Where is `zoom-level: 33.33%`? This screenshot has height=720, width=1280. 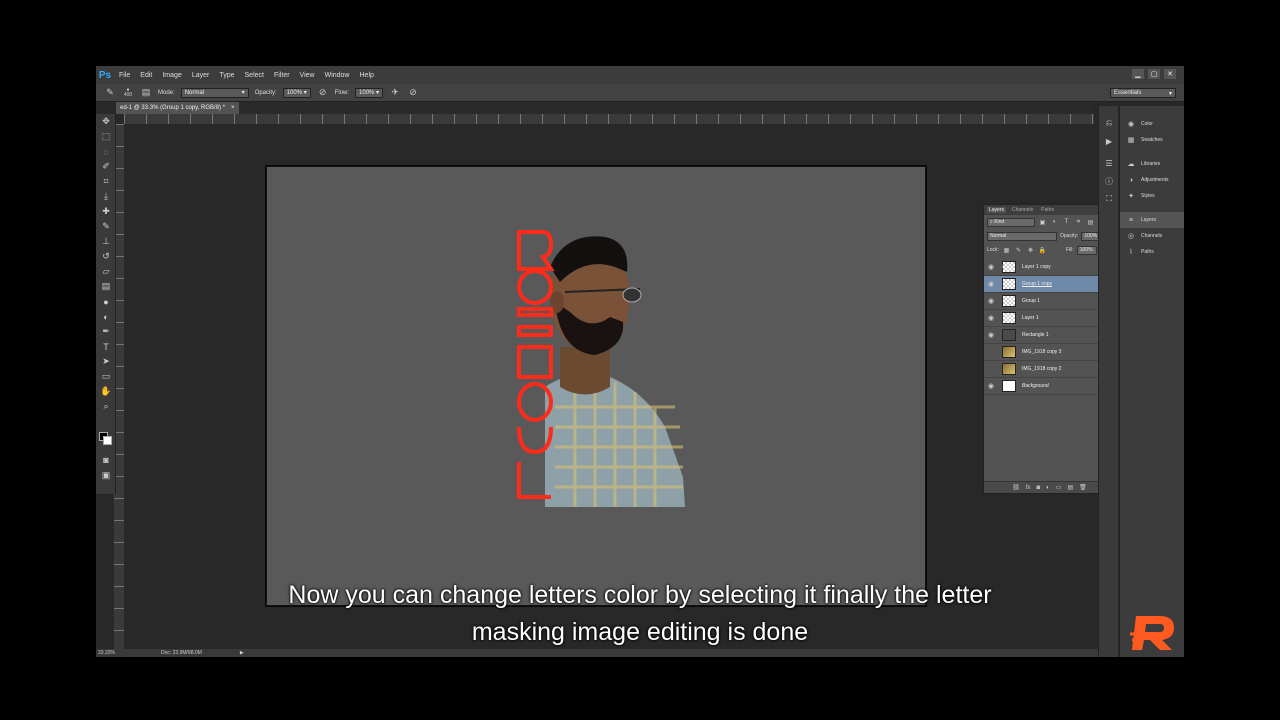 zoom-level: 33.33% is located at coordinates (106, 653).